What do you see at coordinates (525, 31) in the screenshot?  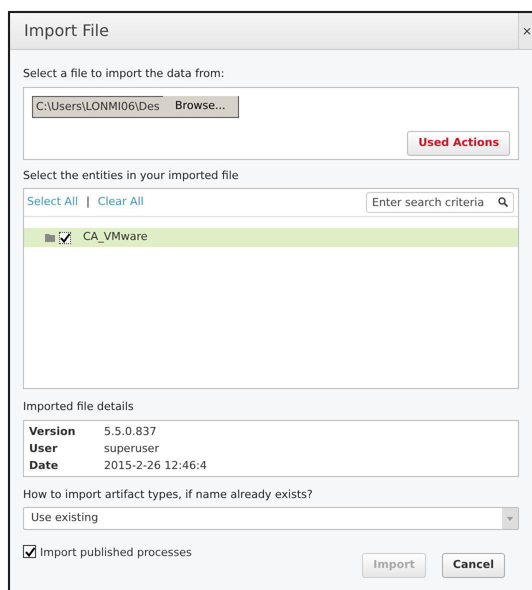 I see `close-button: ×` at bounding box center [525, 31].